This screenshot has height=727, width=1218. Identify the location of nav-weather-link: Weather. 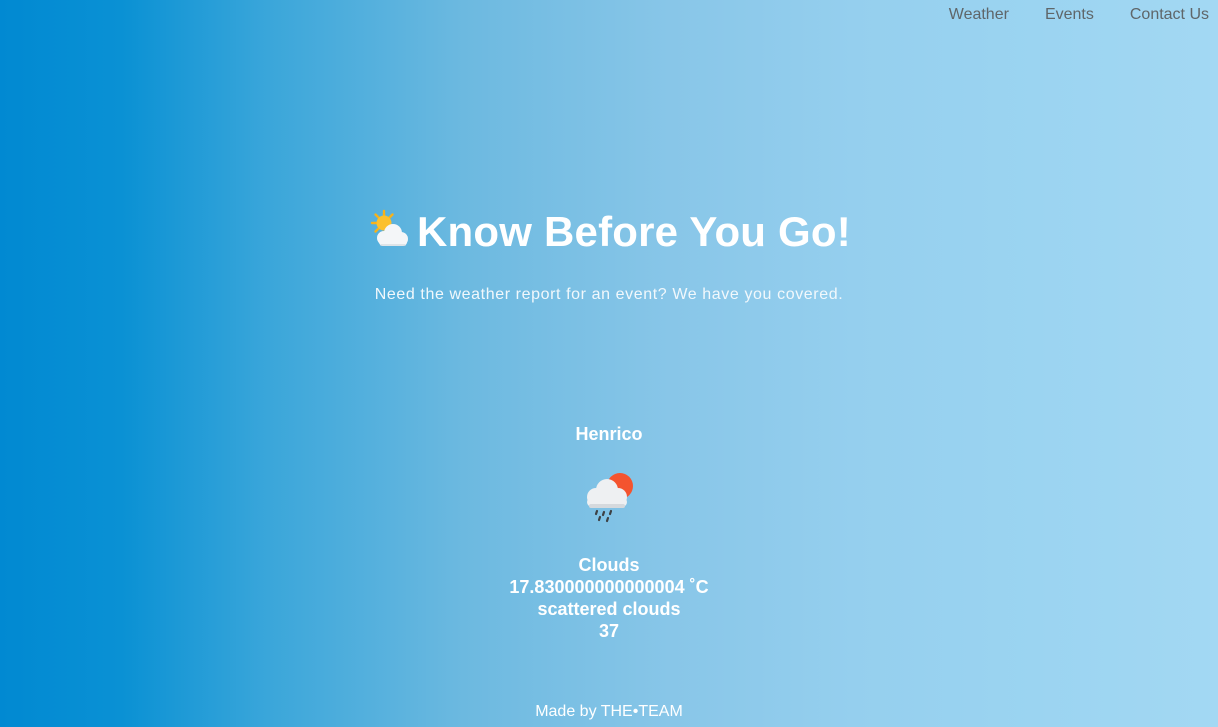
(979, 15).